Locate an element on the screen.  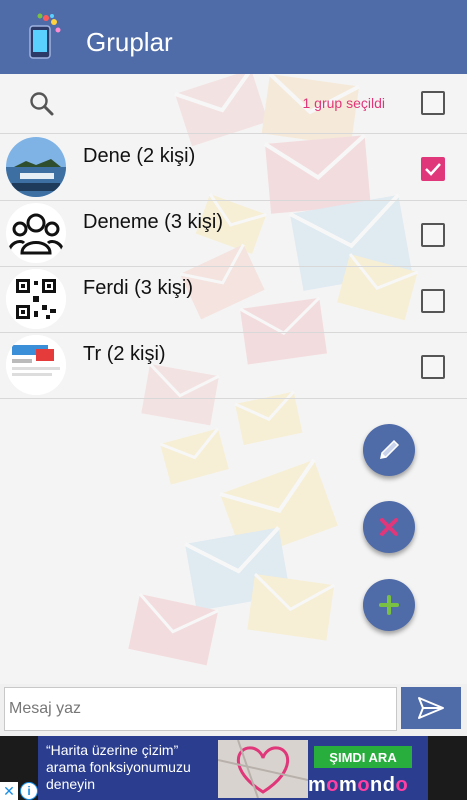
ad-call-button: ŞIMDI ARA is located at coordinates (363, 757).